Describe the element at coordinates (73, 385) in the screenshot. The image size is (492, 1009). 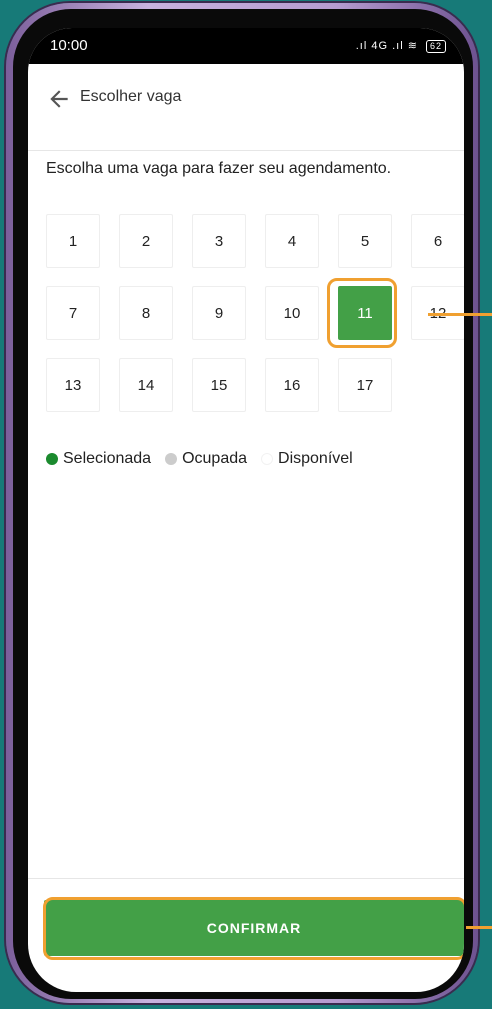
I see `slot-13: 13` at that location.